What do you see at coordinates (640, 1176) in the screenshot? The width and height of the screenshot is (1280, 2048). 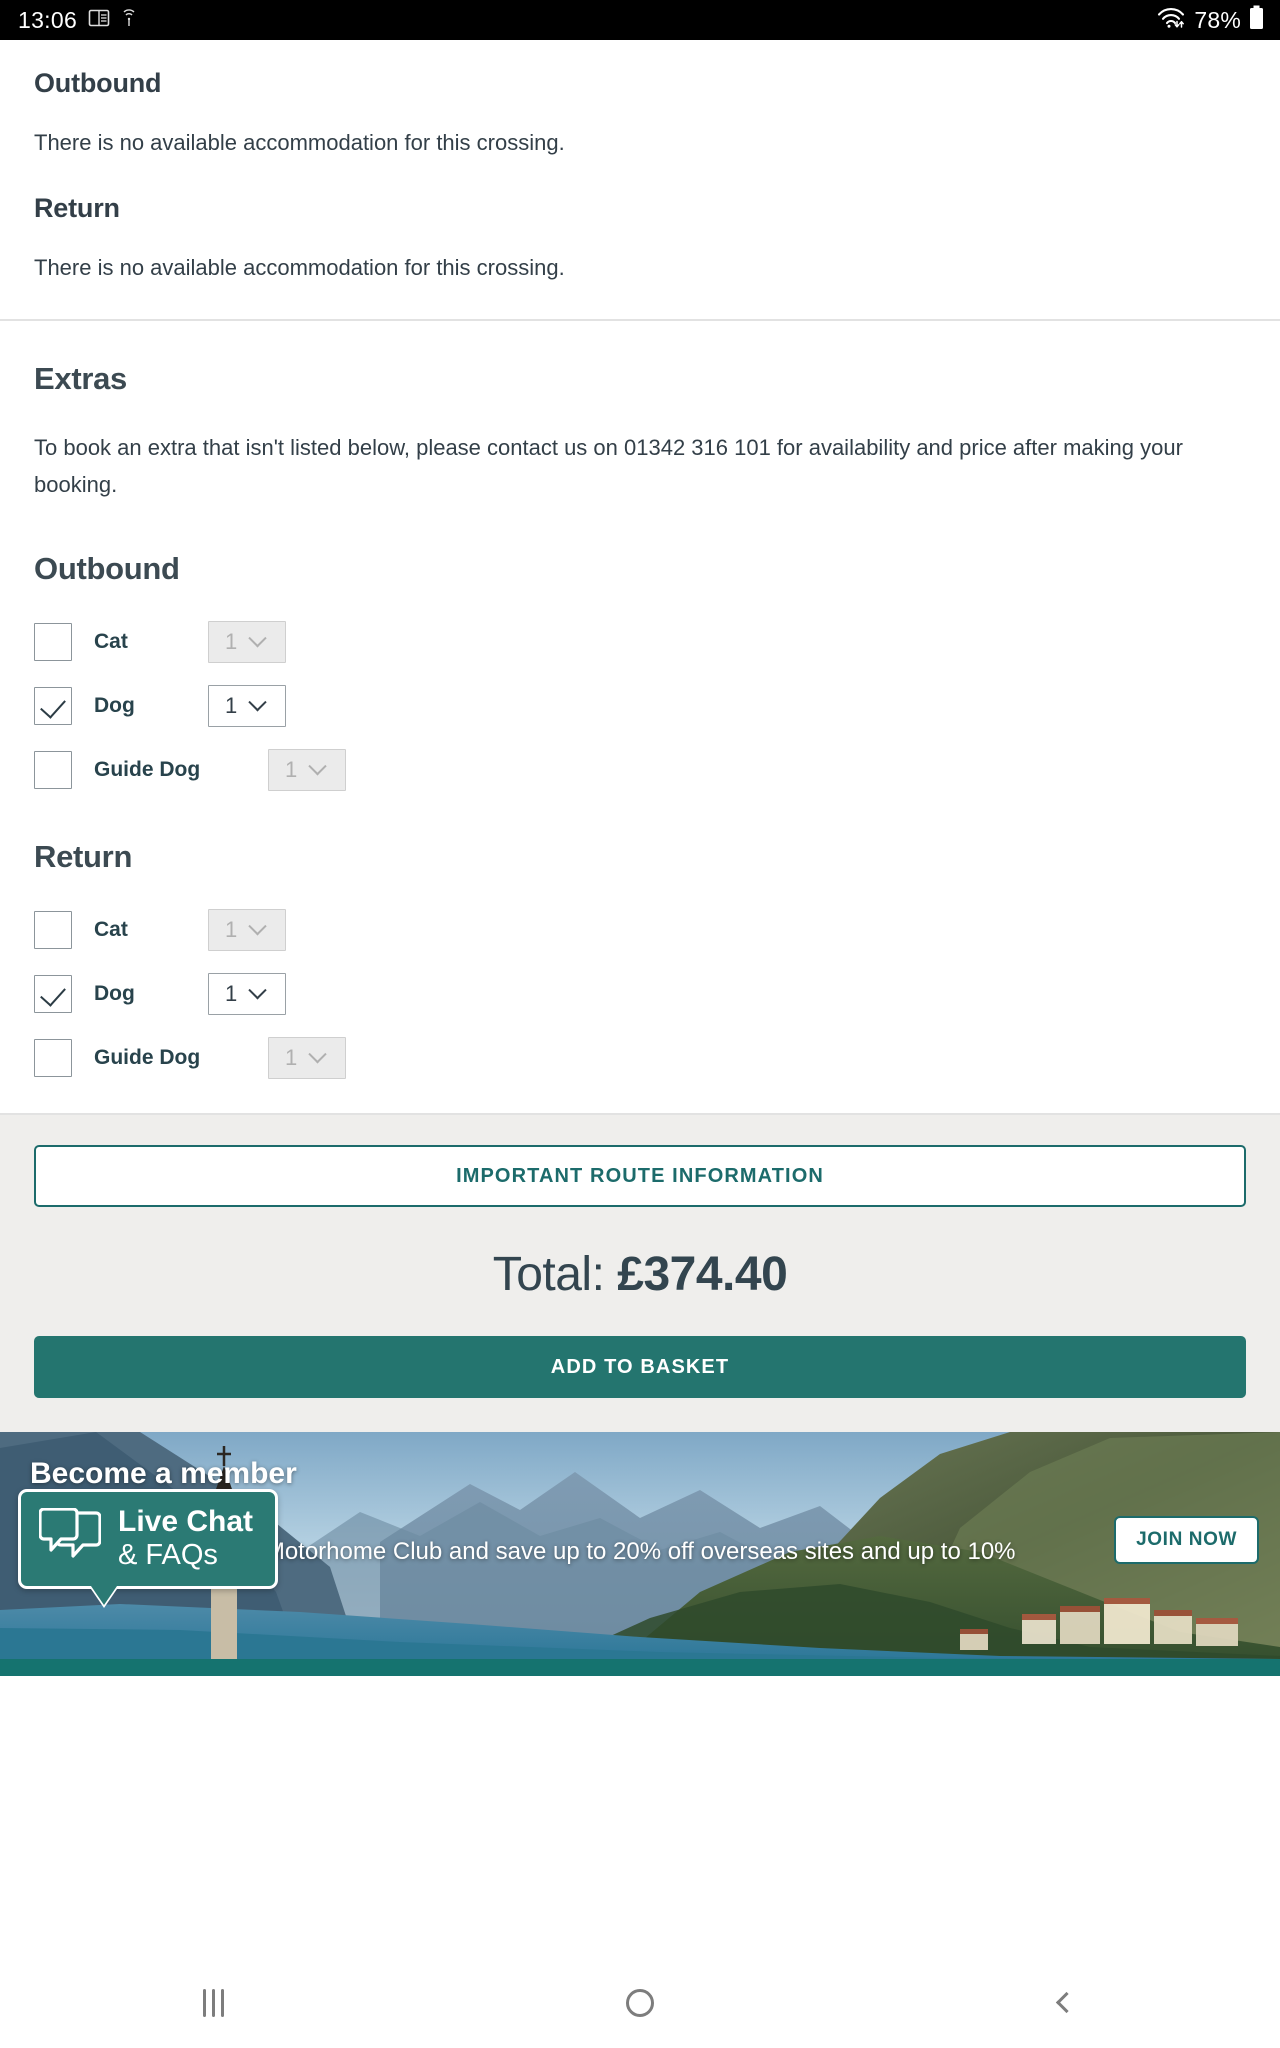 I see `important-route-information-button: IMPORTANT ROUTE INFORMATION` at bounding box center [640, 1176].